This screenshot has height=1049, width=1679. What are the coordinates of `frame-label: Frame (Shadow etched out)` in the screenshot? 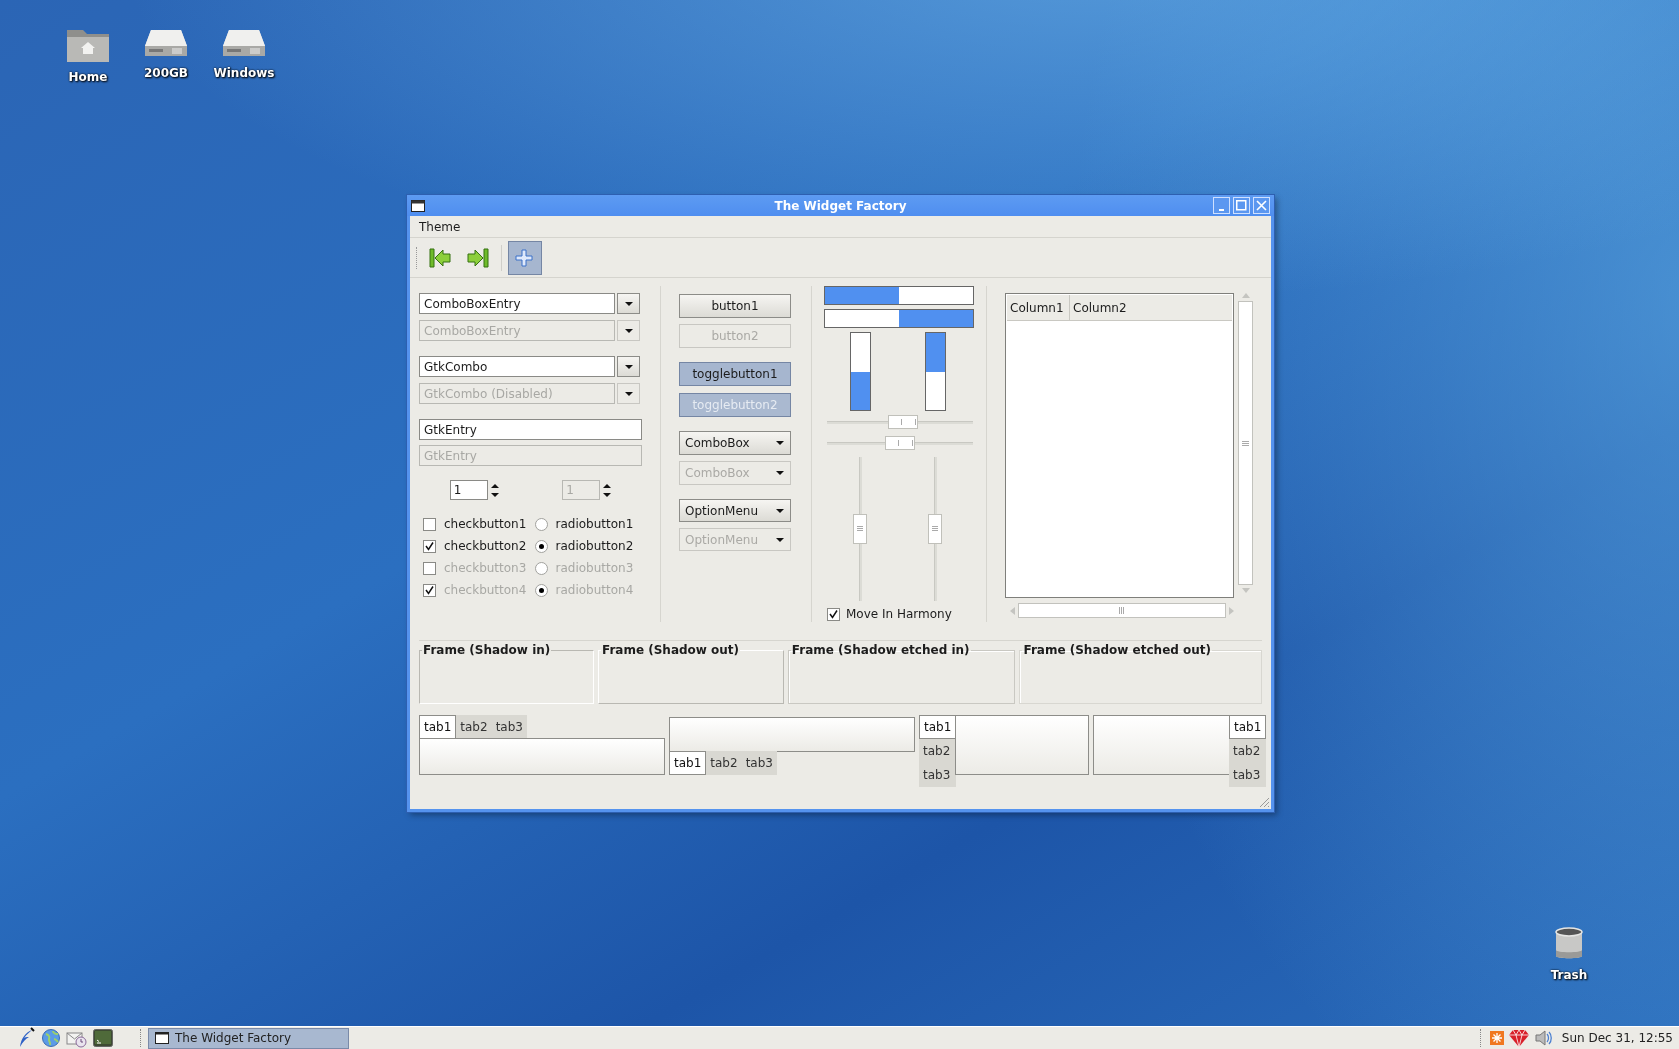 It's located at (1117, 650).